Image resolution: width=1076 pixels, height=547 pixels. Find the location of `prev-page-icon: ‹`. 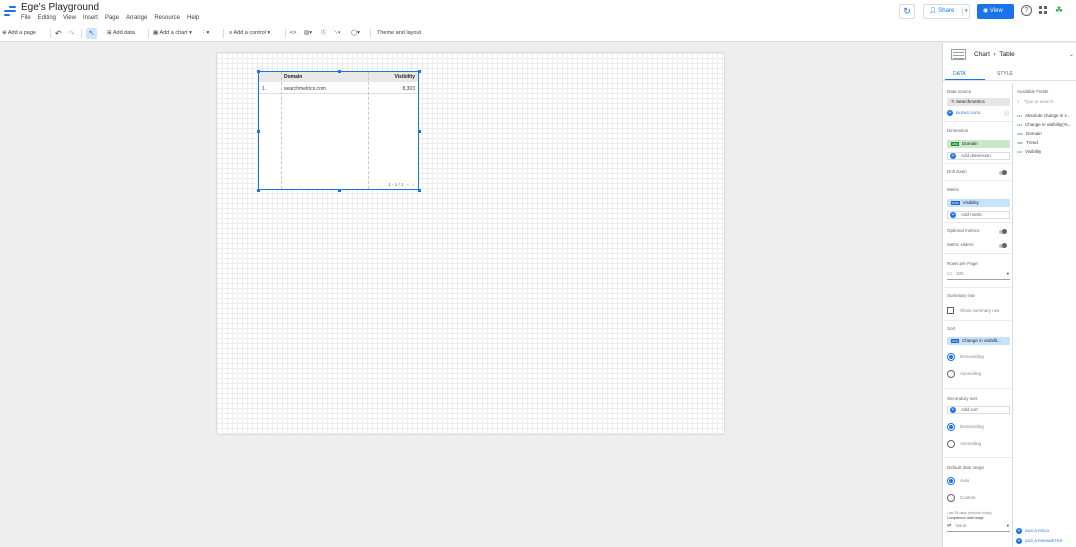

prev-page-icon: ‹ is located at coordinates (408, 184).